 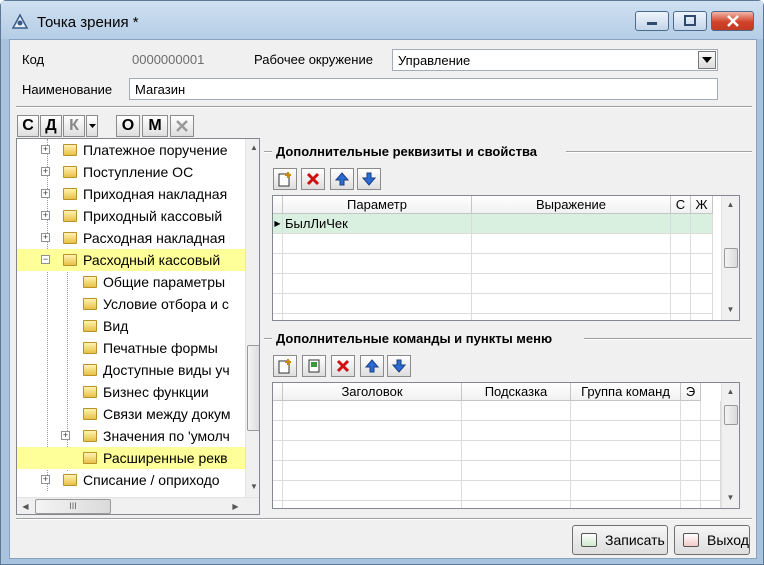 I want to click on tree-item: Бизнес функции, so click(x=146, y=392).